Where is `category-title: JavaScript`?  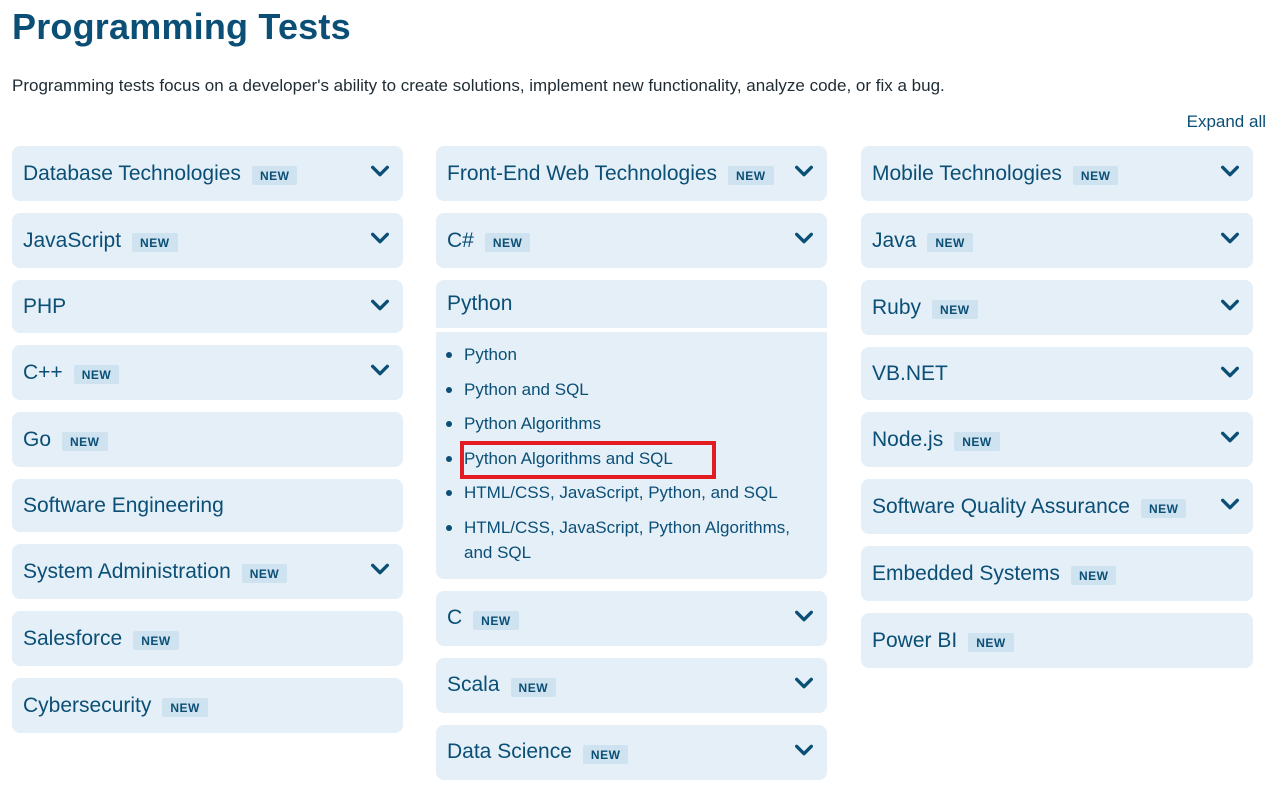 category-title: JavaScript is located at coordinates (72, 240).